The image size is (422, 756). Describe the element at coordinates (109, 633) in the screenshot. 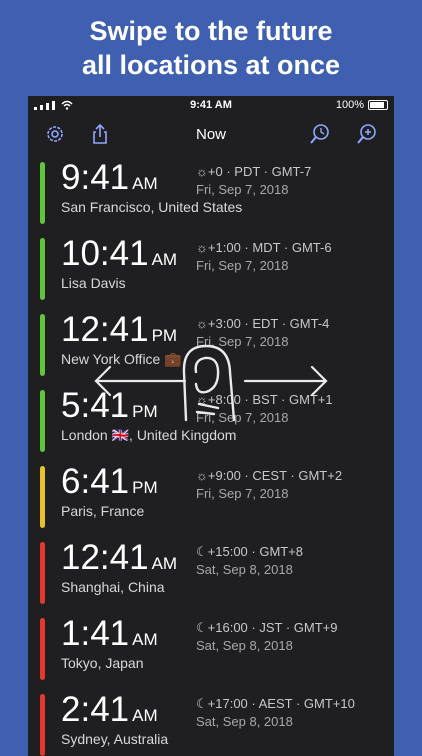

I see `local-time: 1:41 AM` at that location.